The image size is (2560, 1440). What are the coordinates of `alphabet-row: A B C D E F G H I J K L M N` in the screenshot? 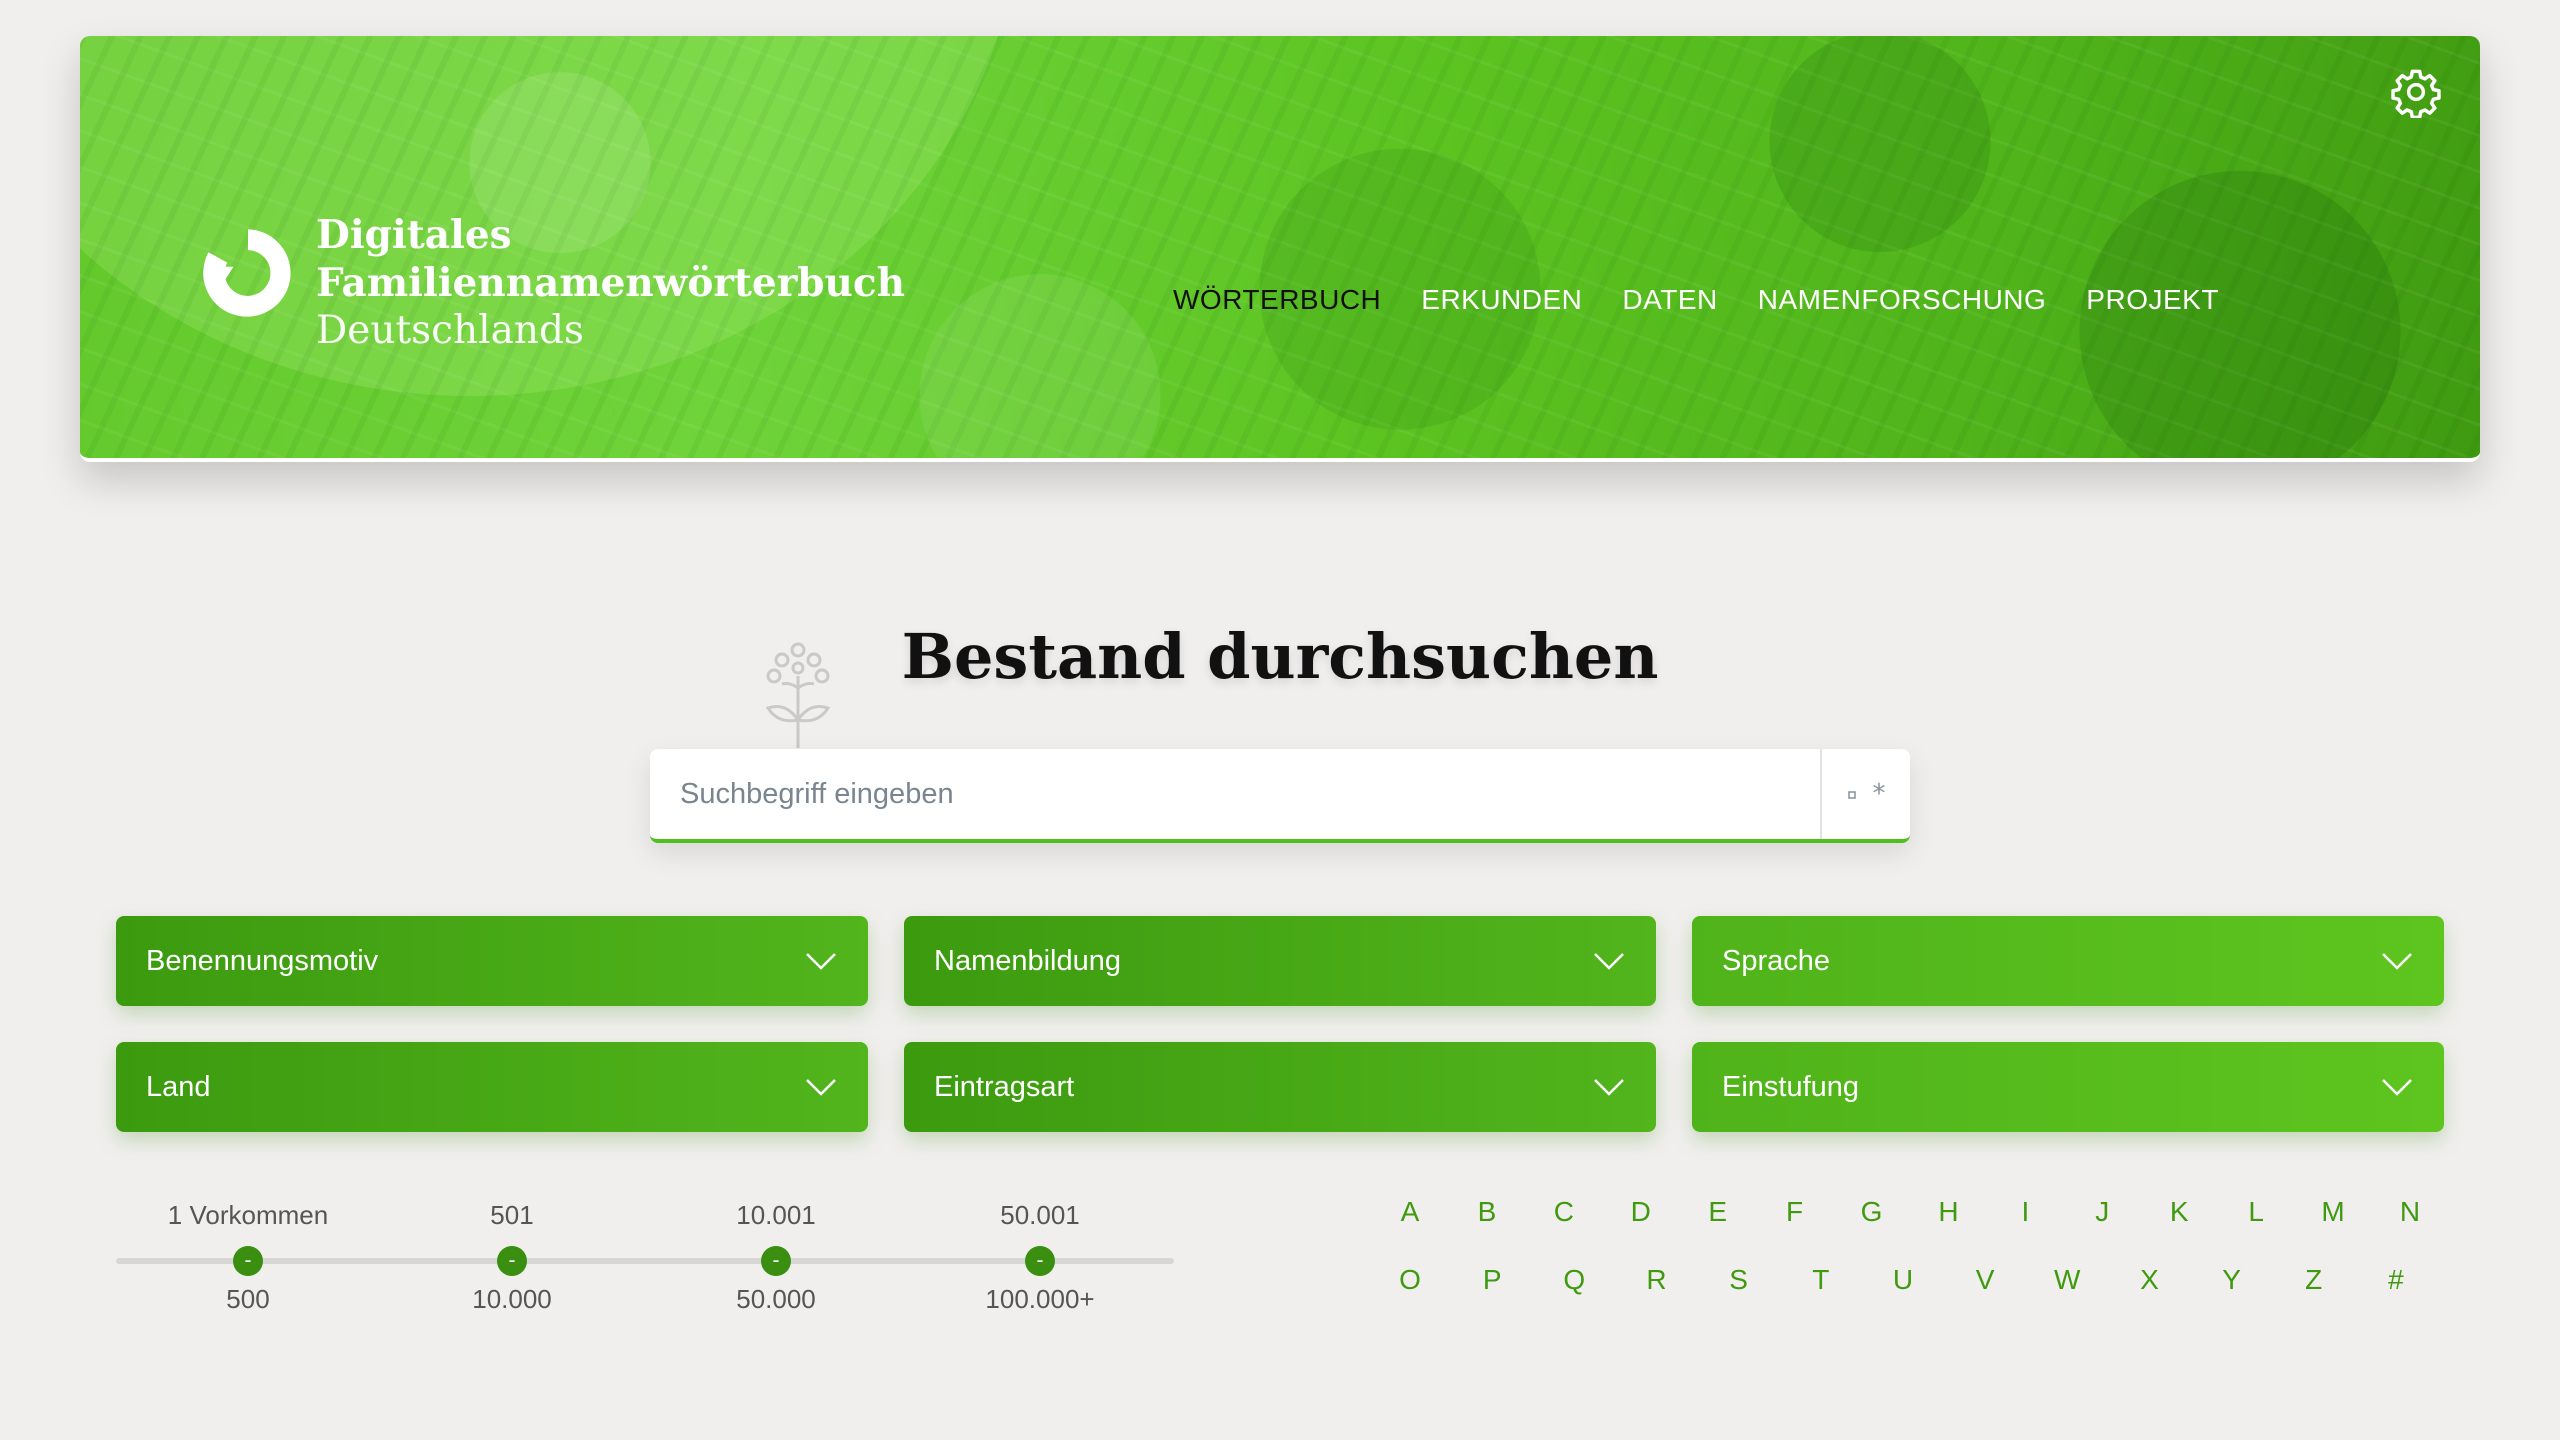 It's located at (1910, 1212).